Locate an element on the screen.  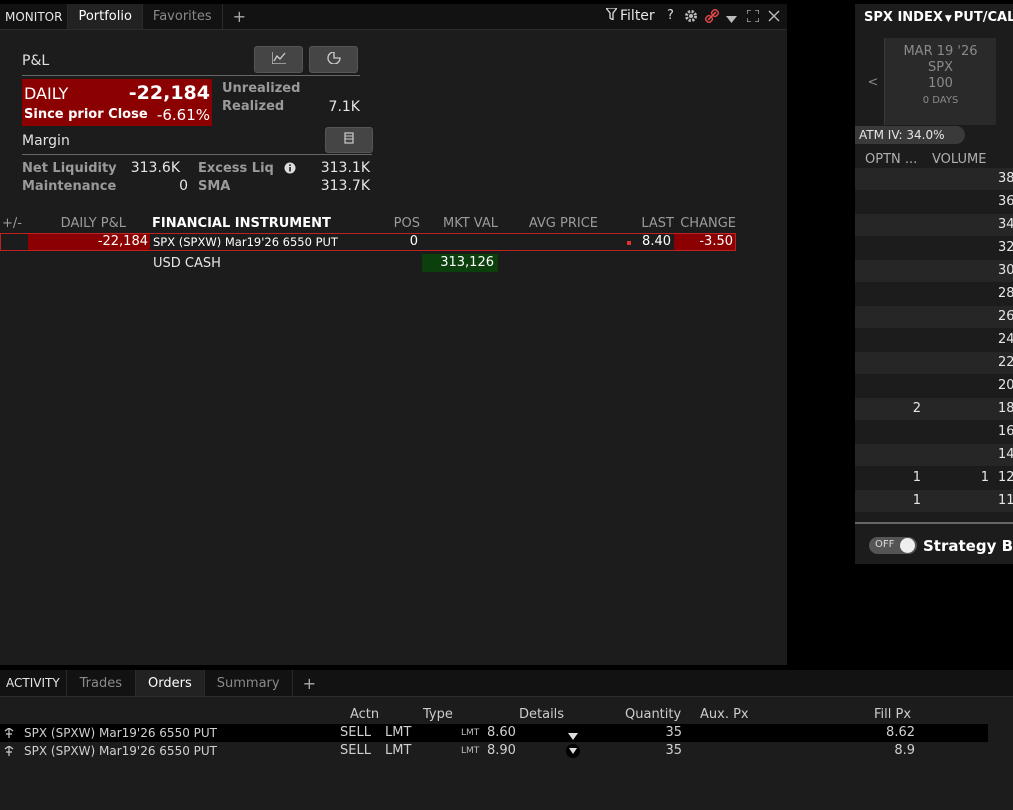
tab-favorites: Favorites is located at coordinates (183, 16).